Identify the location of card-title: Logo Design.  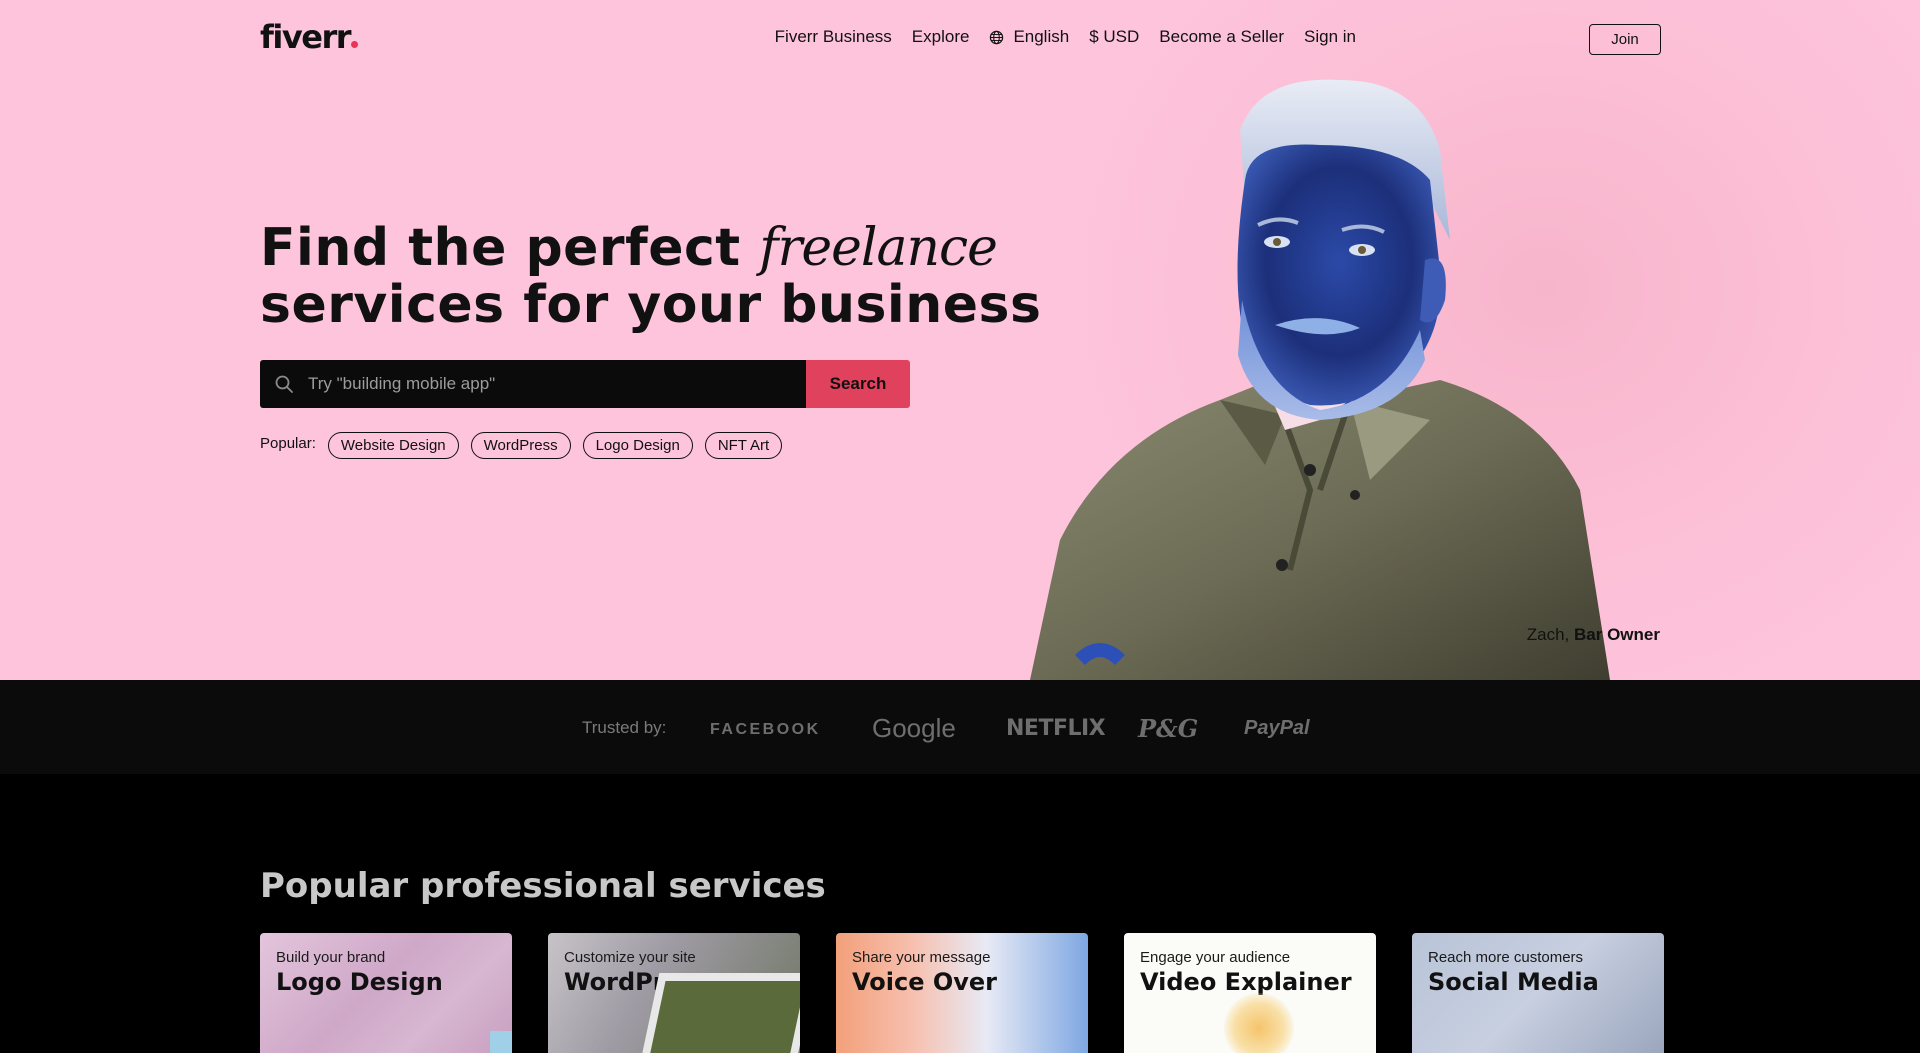
(359, 982).